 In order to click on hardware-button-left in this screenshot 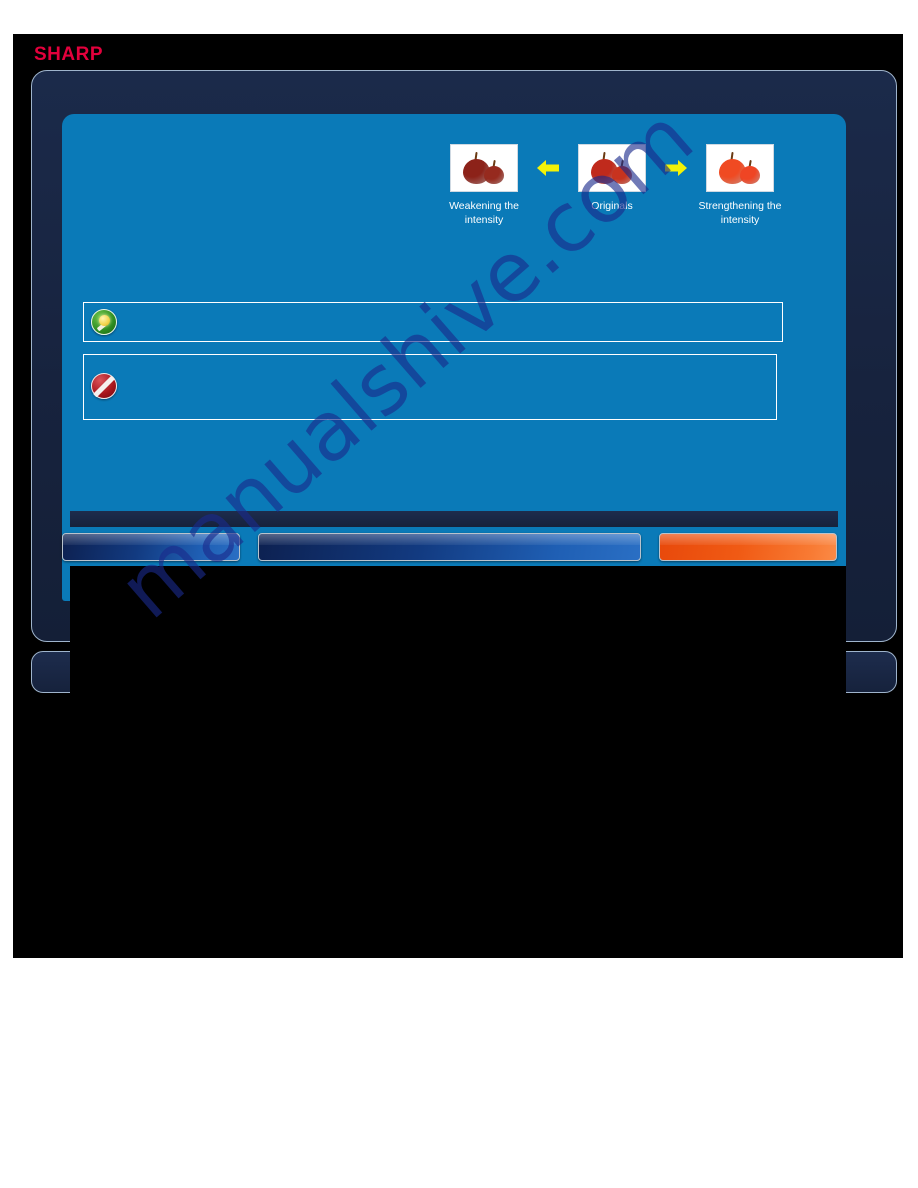, I will do `click(151, 547)`.